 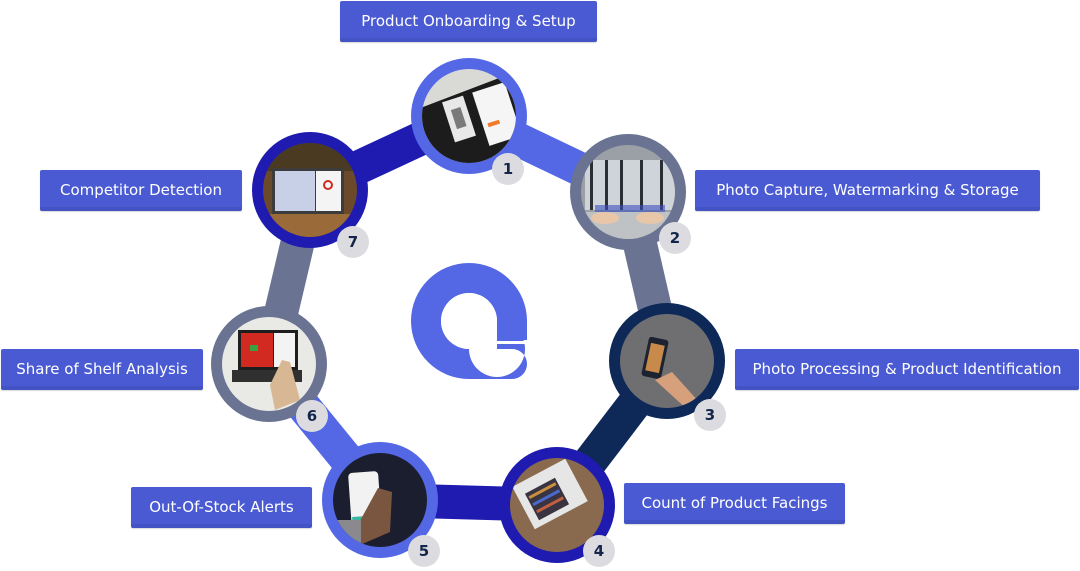 What do you see at coordinates (599, 551) in the screenshot?
I see `step-4-number-badge: 4` at bounding box center [599, 551].